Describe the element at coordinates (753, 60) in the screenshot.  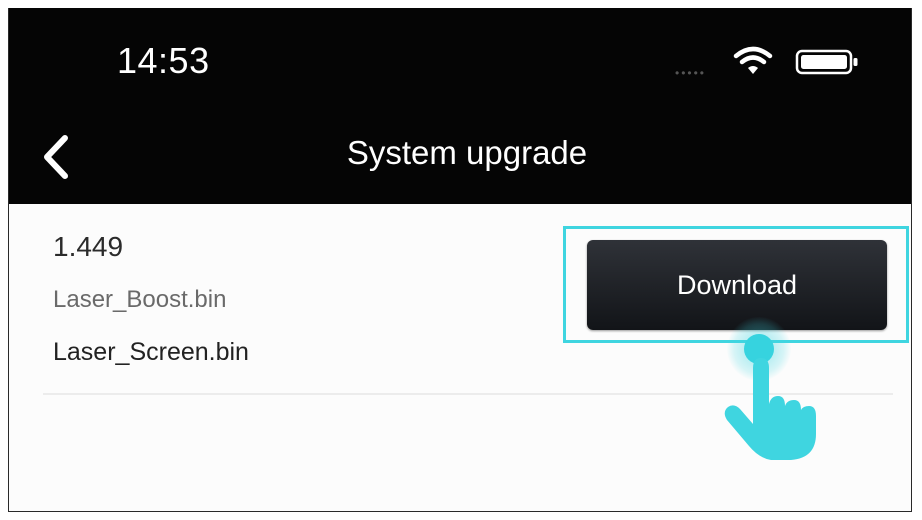
I see `wifi-icon` at that location.